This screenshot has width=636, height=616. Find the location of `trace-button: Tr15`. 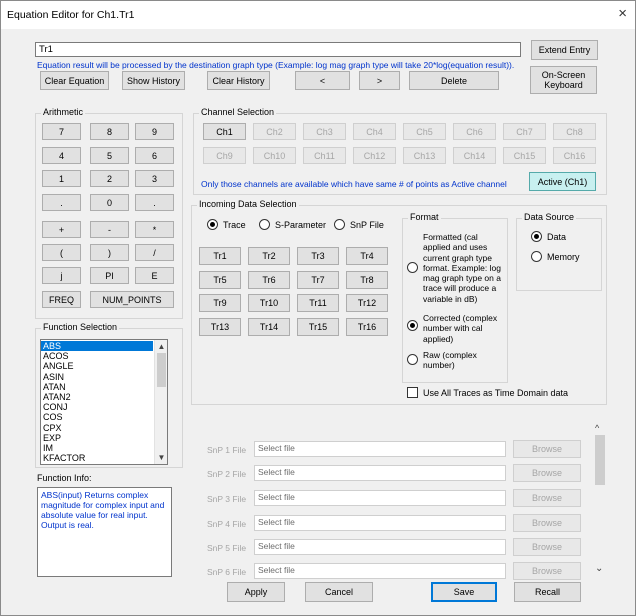

trace-button: Tr15 is located at coordinates (318, 327).